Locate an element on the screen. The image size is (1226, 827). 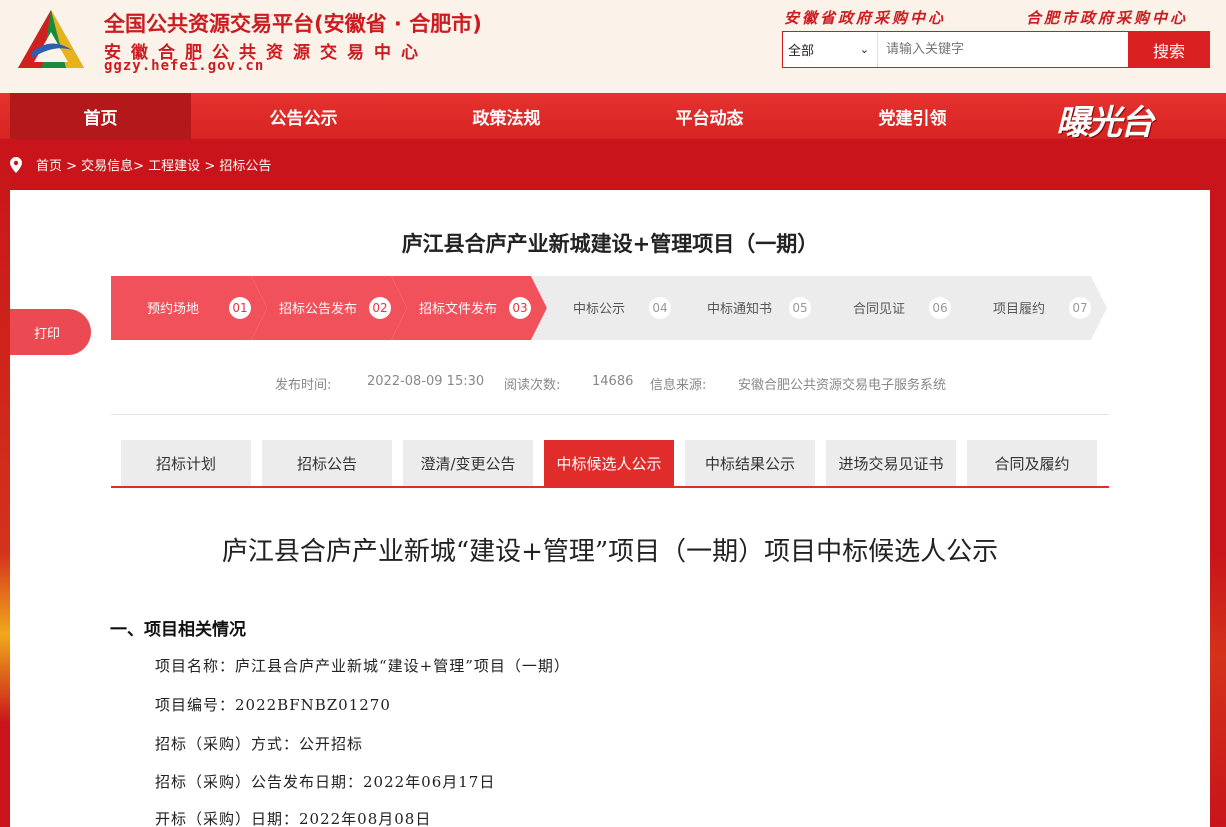
right-decoration is located at coordinates (1218, 483).